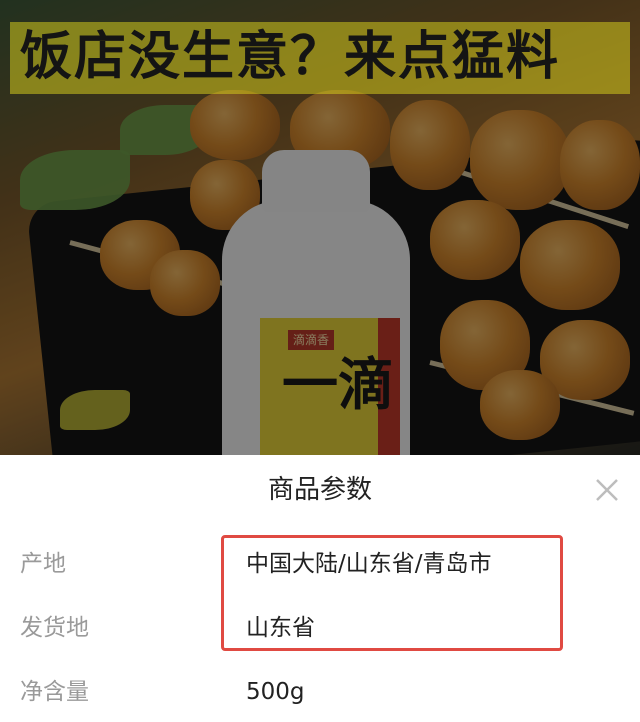 The height and width of the screenshot is (722, 640). Describe the element at coordinates (54, 692) in the screenshot. I see `param-label-net-weight: 净含量` at that location.